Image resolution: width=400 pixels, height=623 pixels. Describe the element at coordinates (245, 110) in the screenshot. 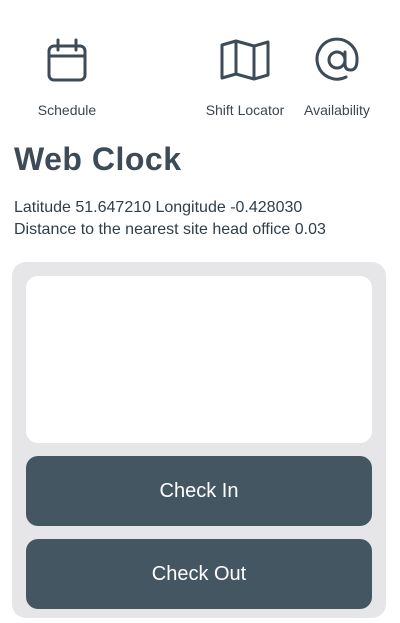

I see `nav-label-shift-locator: Shift Locator` at that location.